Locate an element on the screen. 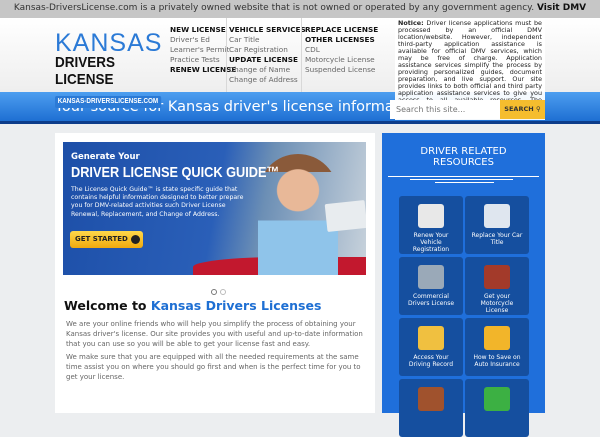  sidebar-title: DRIVER RELATED RESOURCES is located at coordinates (463, 157).